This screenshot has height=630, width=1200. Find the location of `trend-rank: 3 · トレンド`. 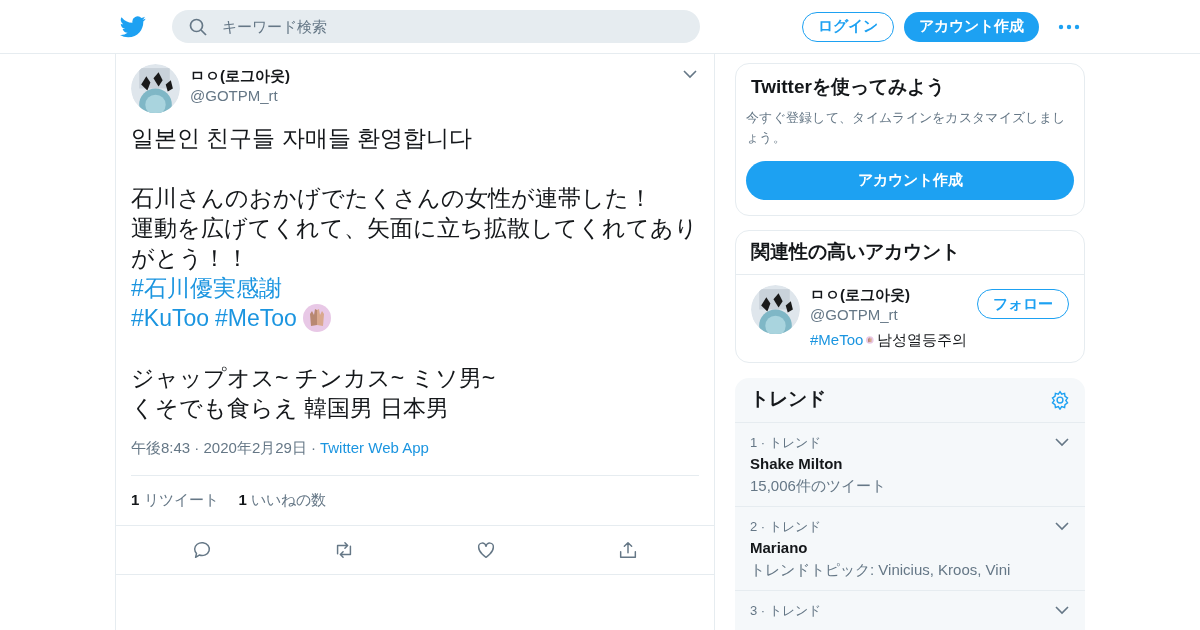

trend-rank: 3 · トレンド is located at coordinates (785, 610).